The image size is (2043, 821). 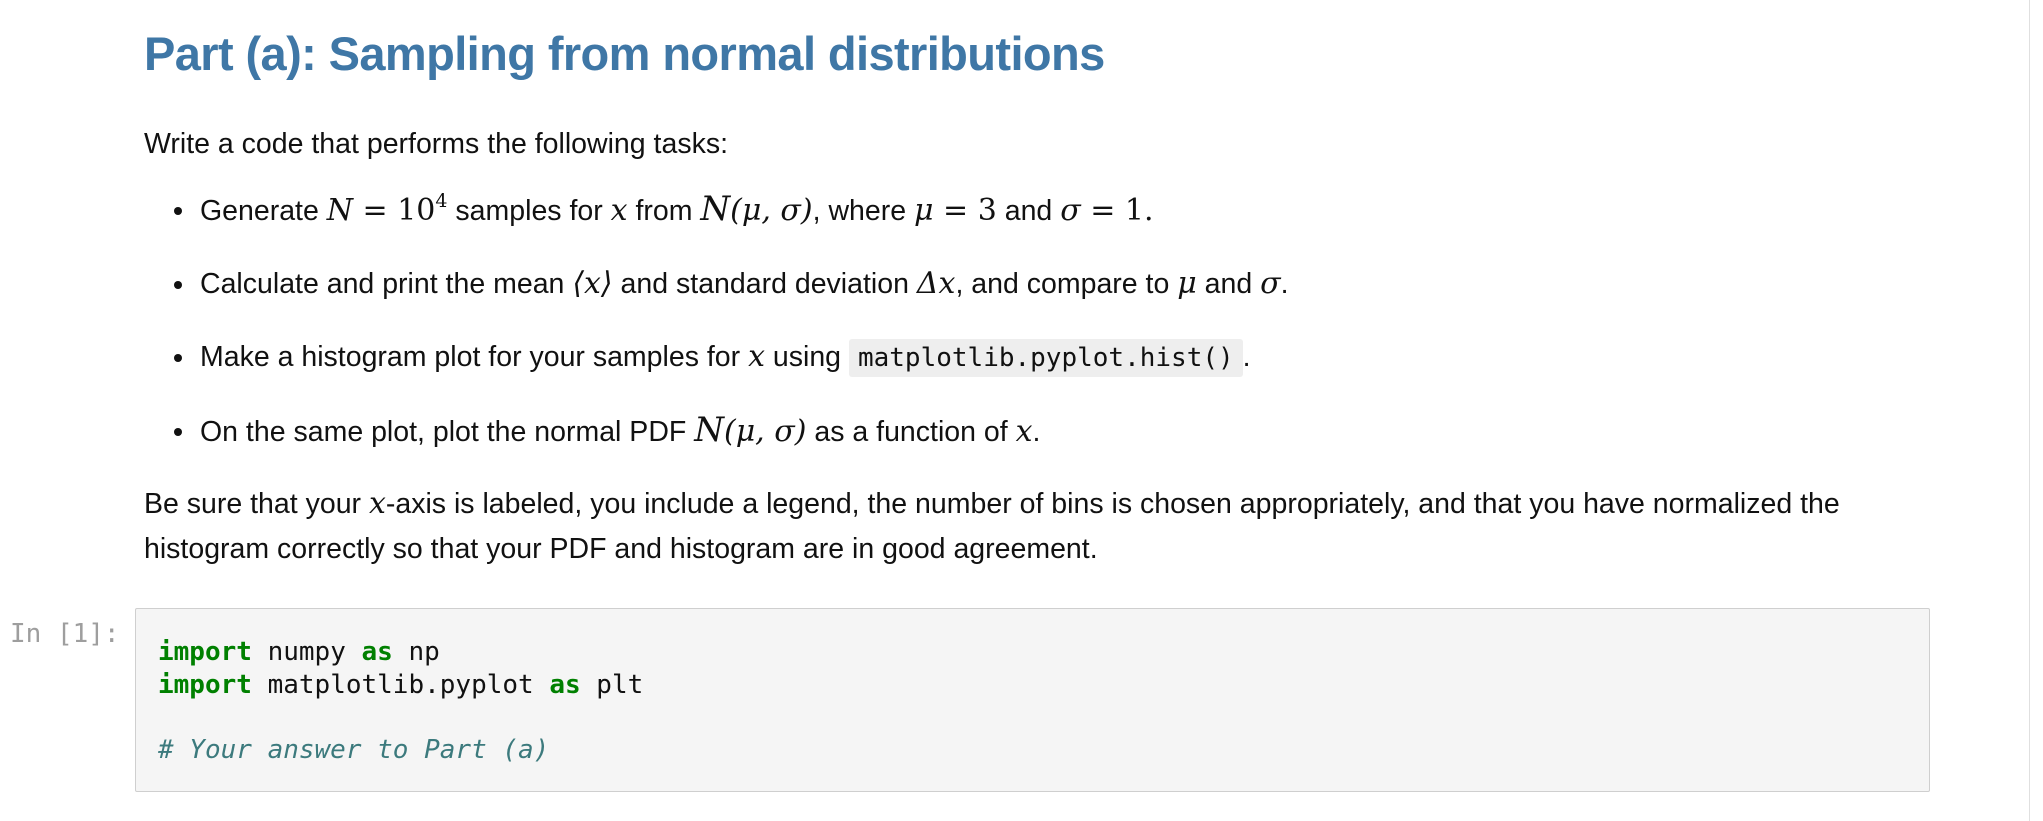 I want to click on code-text: plt, so click(x=612, y=684).